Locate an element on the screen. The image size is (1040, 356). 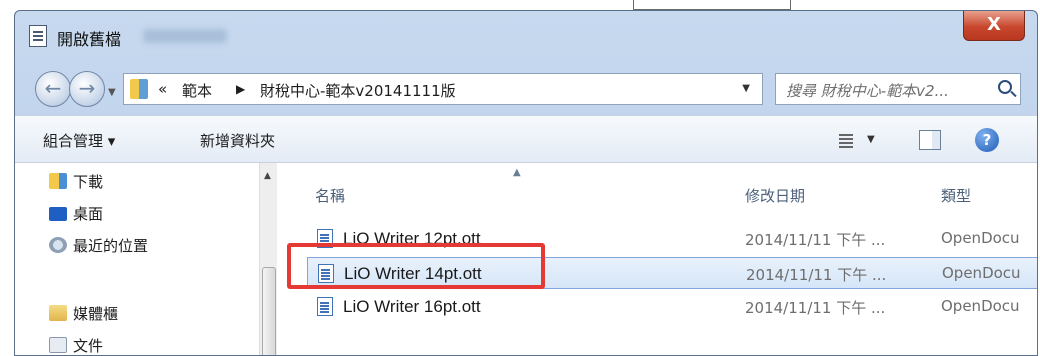
breadcrumb-current-folder: 財稅中心-範本v20141111版 is located at coordinates (358, 90).